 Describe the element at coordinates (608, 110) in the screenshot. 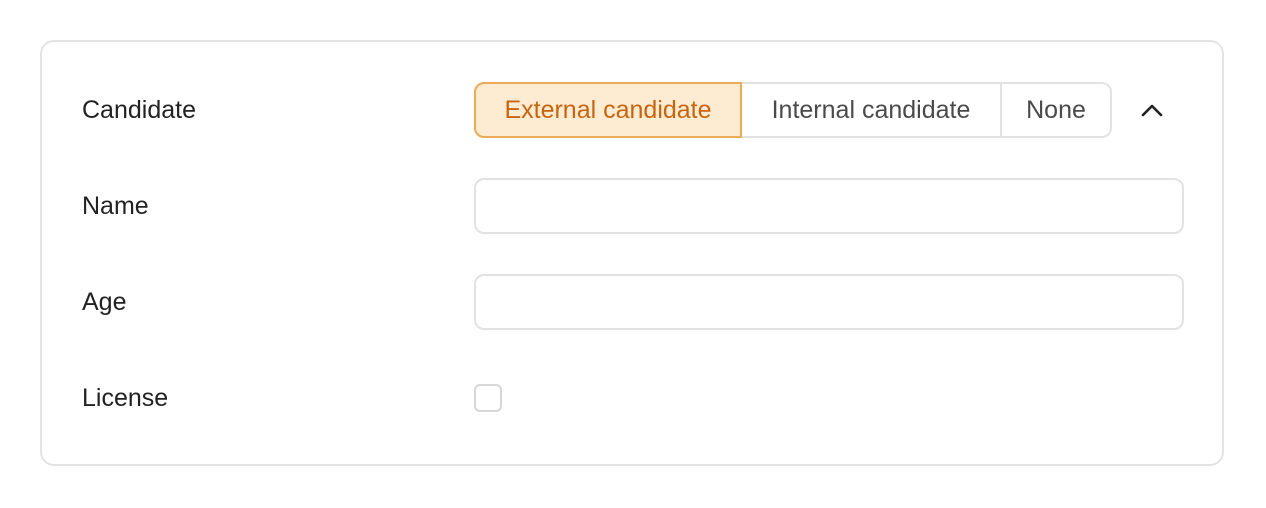

I see `external-candidate-option: External candidate` at that location.